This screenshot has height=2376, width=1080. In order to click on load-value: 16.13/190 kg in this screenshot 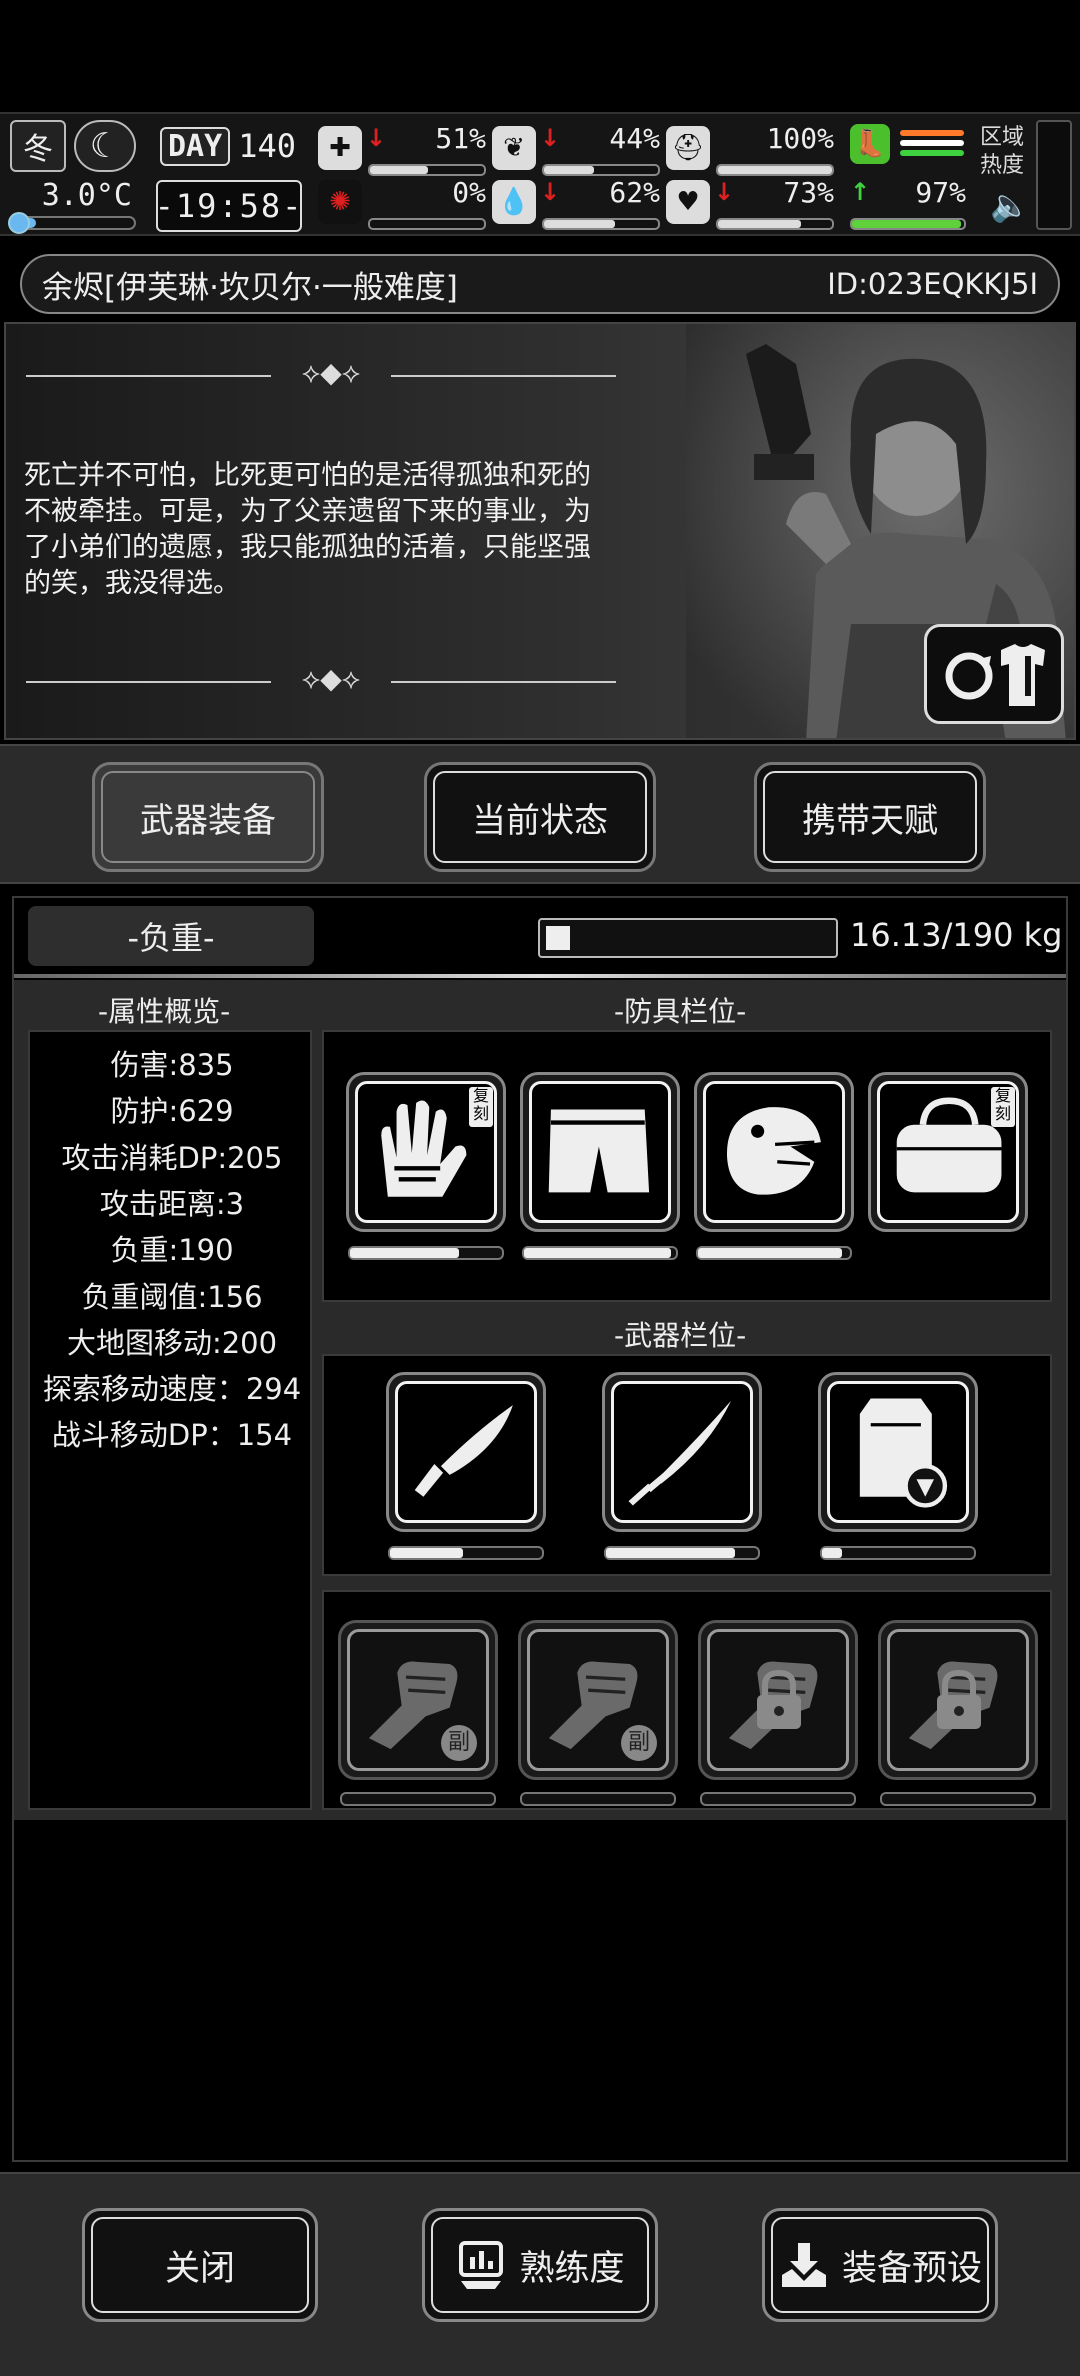, I will do `click(956, 935)`.